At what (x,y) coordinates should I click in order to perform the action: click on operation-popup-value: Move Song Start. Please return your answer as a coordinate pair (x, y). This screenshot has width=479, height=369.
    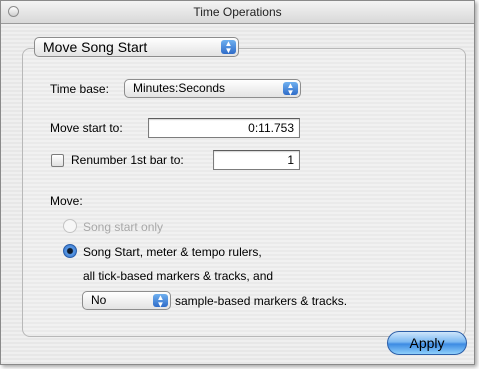
    Looking at the image, I should click on (95, 47).